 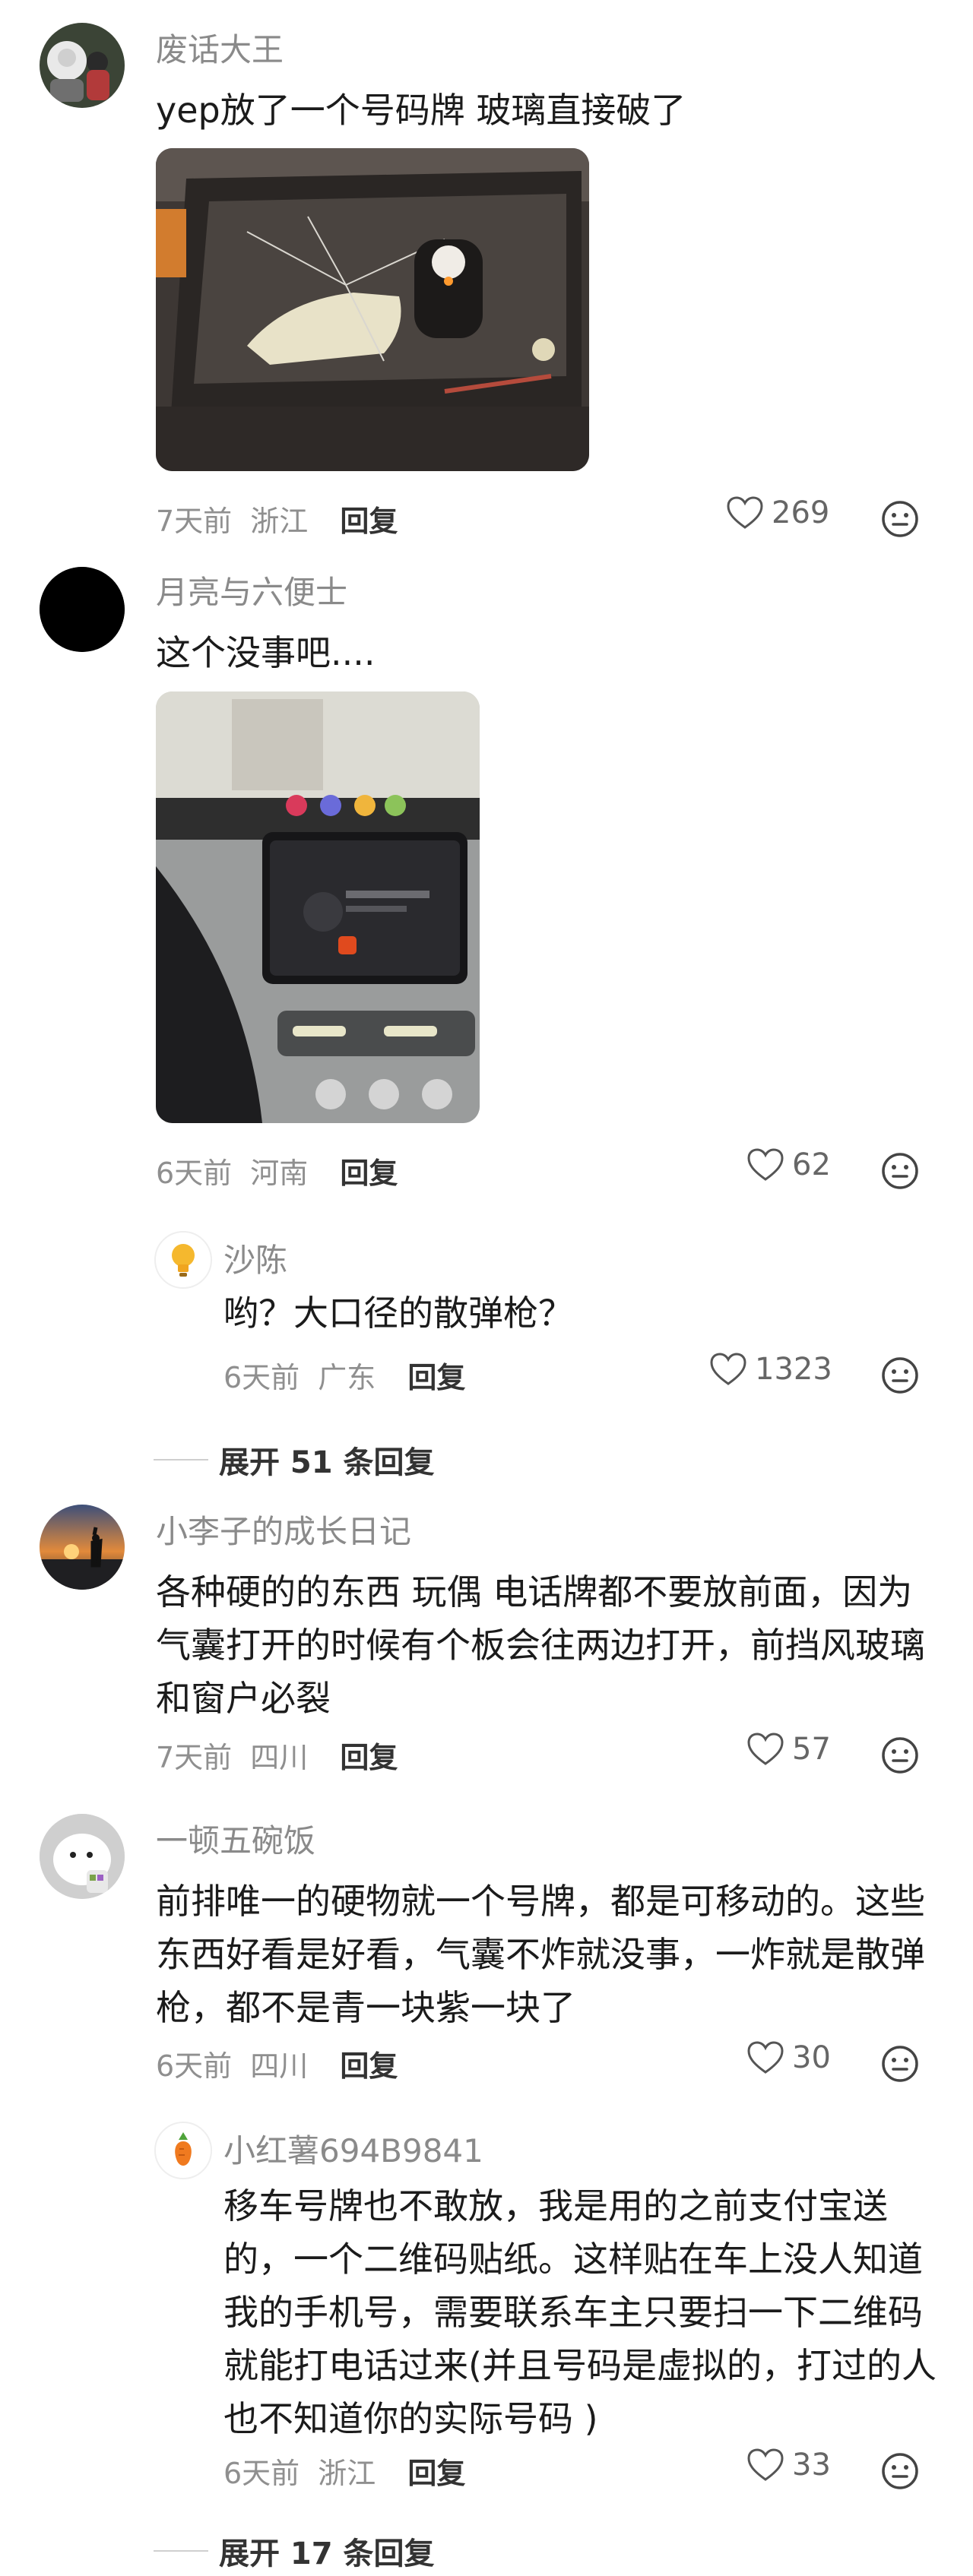 What do you see at coordinates (347, 2473) in the screenshot?
I see `reply-location: 浙江` at bounding box center [347, 2473].